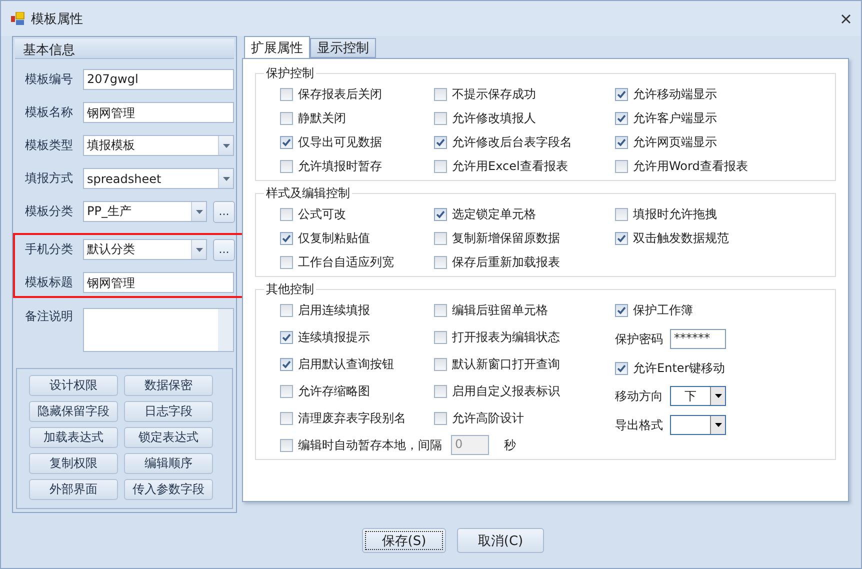 The height and width of the screenshot is (569, 862). What do you see at coordinates (510, 445) in the screenshot?
I see `unit-label: 秒` at bounding box center [510, 445].